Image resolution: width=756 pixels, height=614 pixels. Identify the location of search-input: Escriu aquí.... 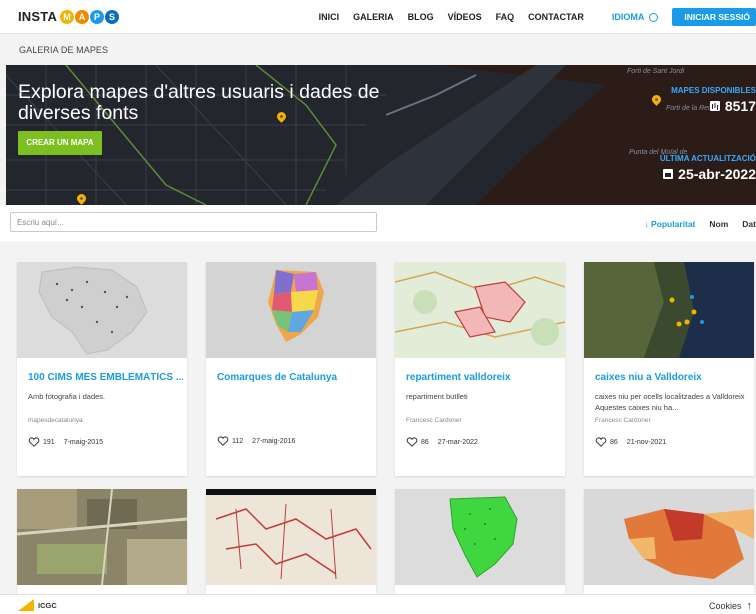
(193, 222).